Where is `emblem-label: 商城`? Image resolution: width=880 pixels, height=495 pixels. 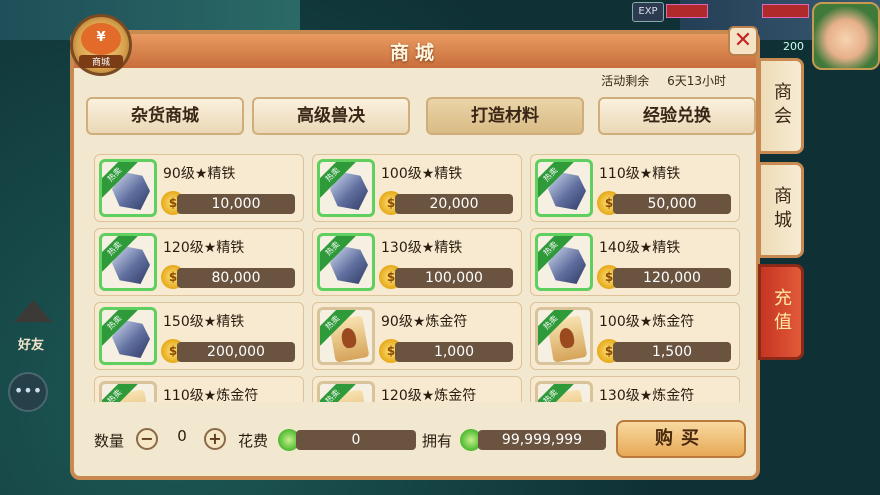
emblem-label: 商城 is located at coordinates (101, 61).